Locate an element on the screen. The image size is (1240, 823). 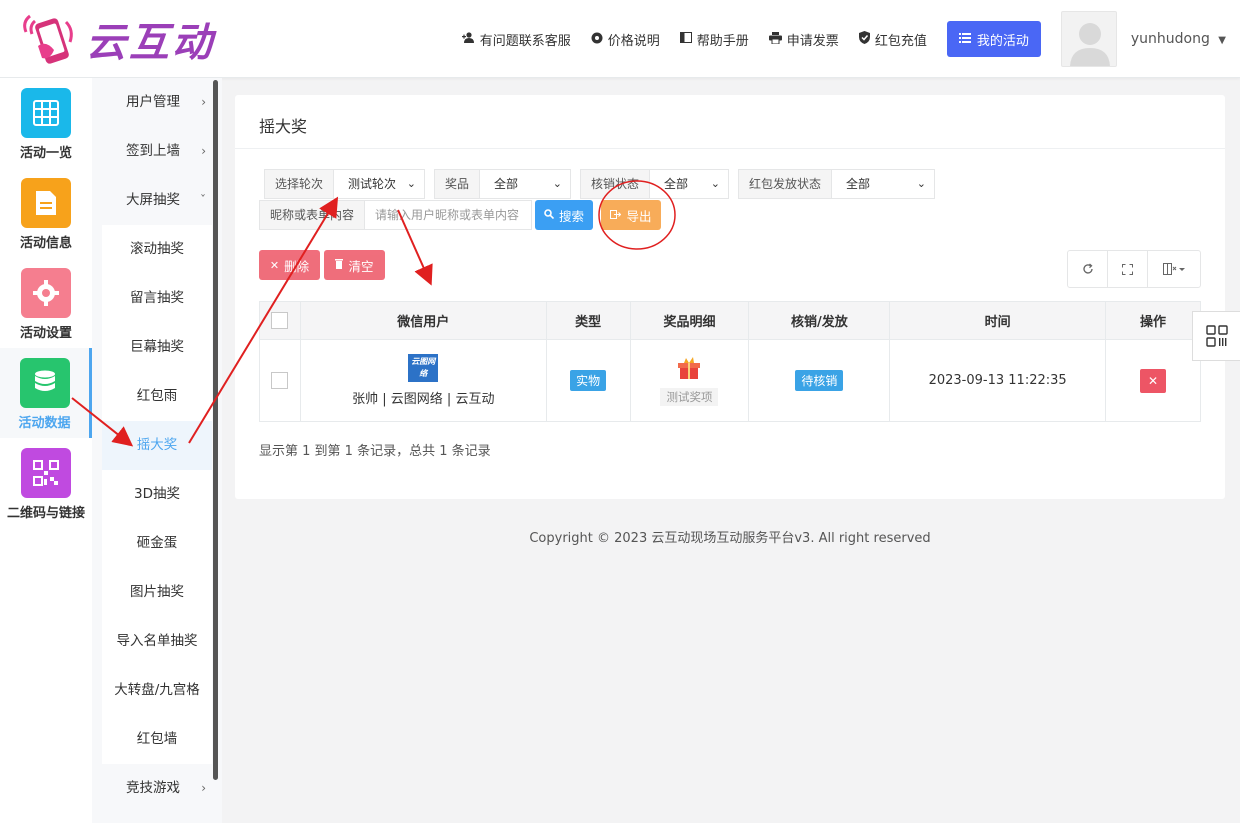
actions-cell: ✕ is located at coordinates (1153, 380).